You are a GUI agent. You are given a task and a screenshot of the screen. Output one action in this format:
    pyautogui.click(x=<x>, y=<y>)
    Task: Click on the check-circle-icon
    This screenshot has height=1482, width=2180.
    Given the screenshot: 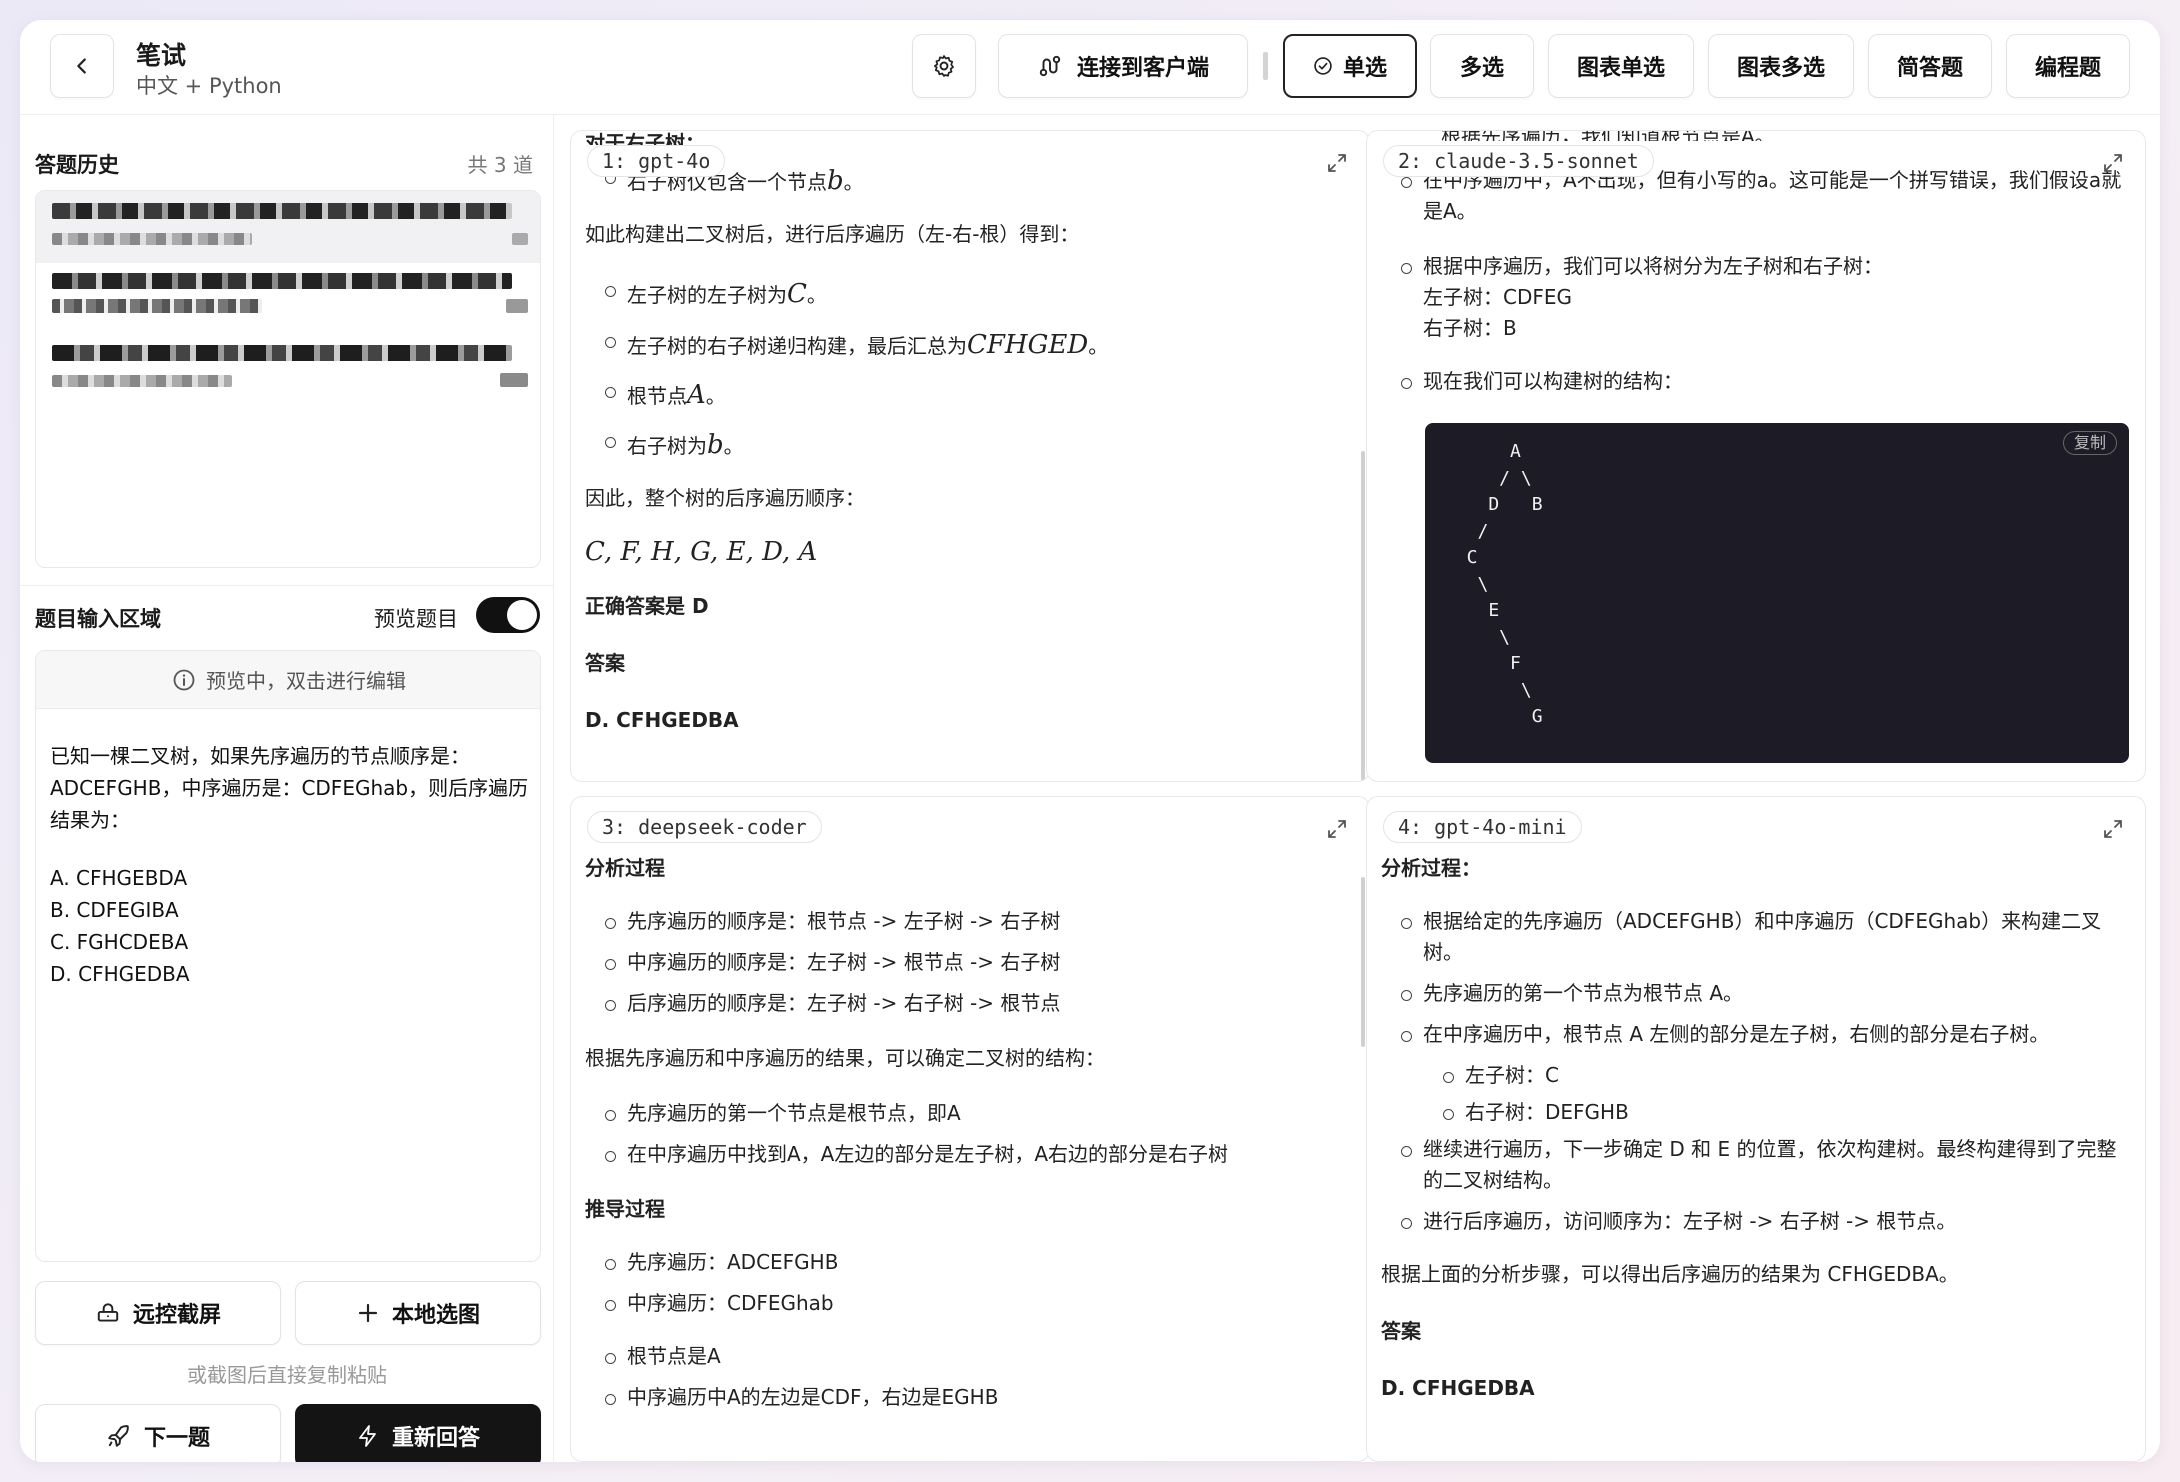 What is the action you would take?
    pyautogui.click(x=1323, y=66)
    